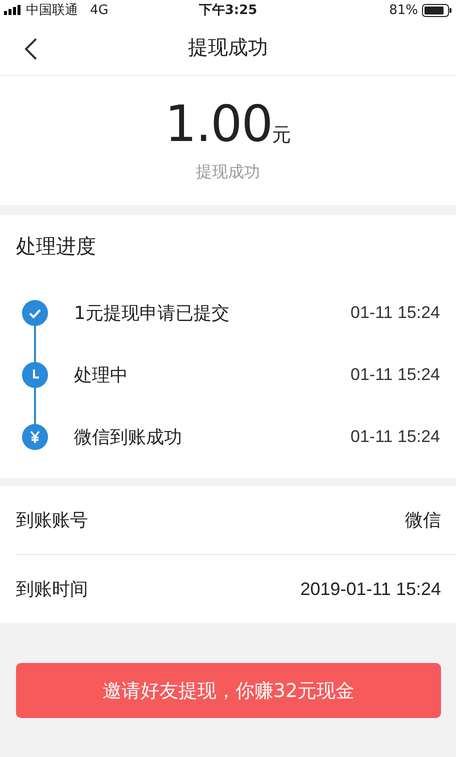 This screenshot has width=456, height=757. I want to click on clock-time: 下午3:25, so click(228, 10).